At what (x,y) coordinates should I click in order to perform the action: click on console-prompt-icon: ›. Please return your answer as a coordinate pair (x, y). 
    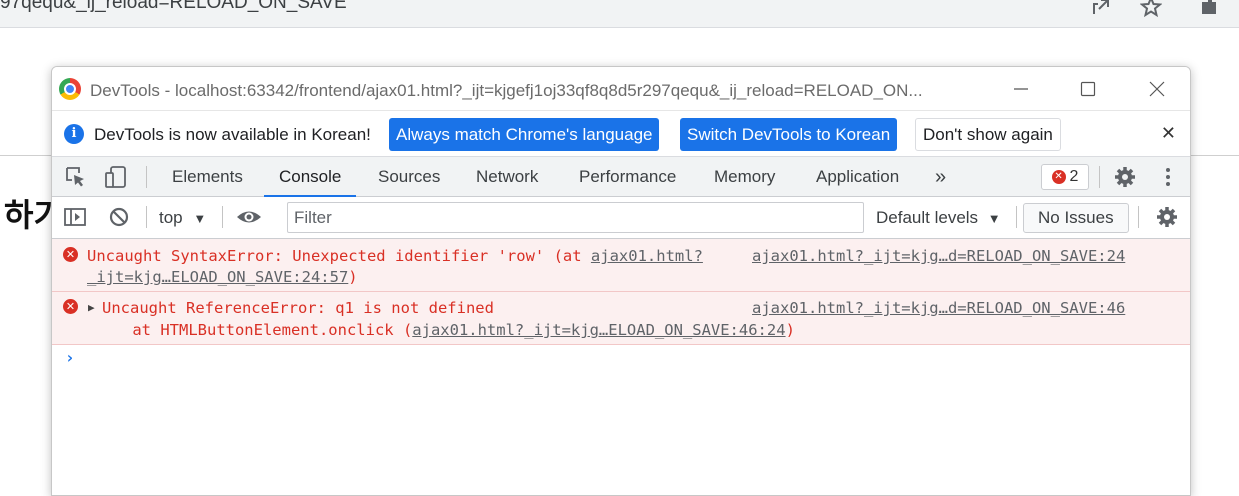
    Looking at the image, I should click on (70, 357).